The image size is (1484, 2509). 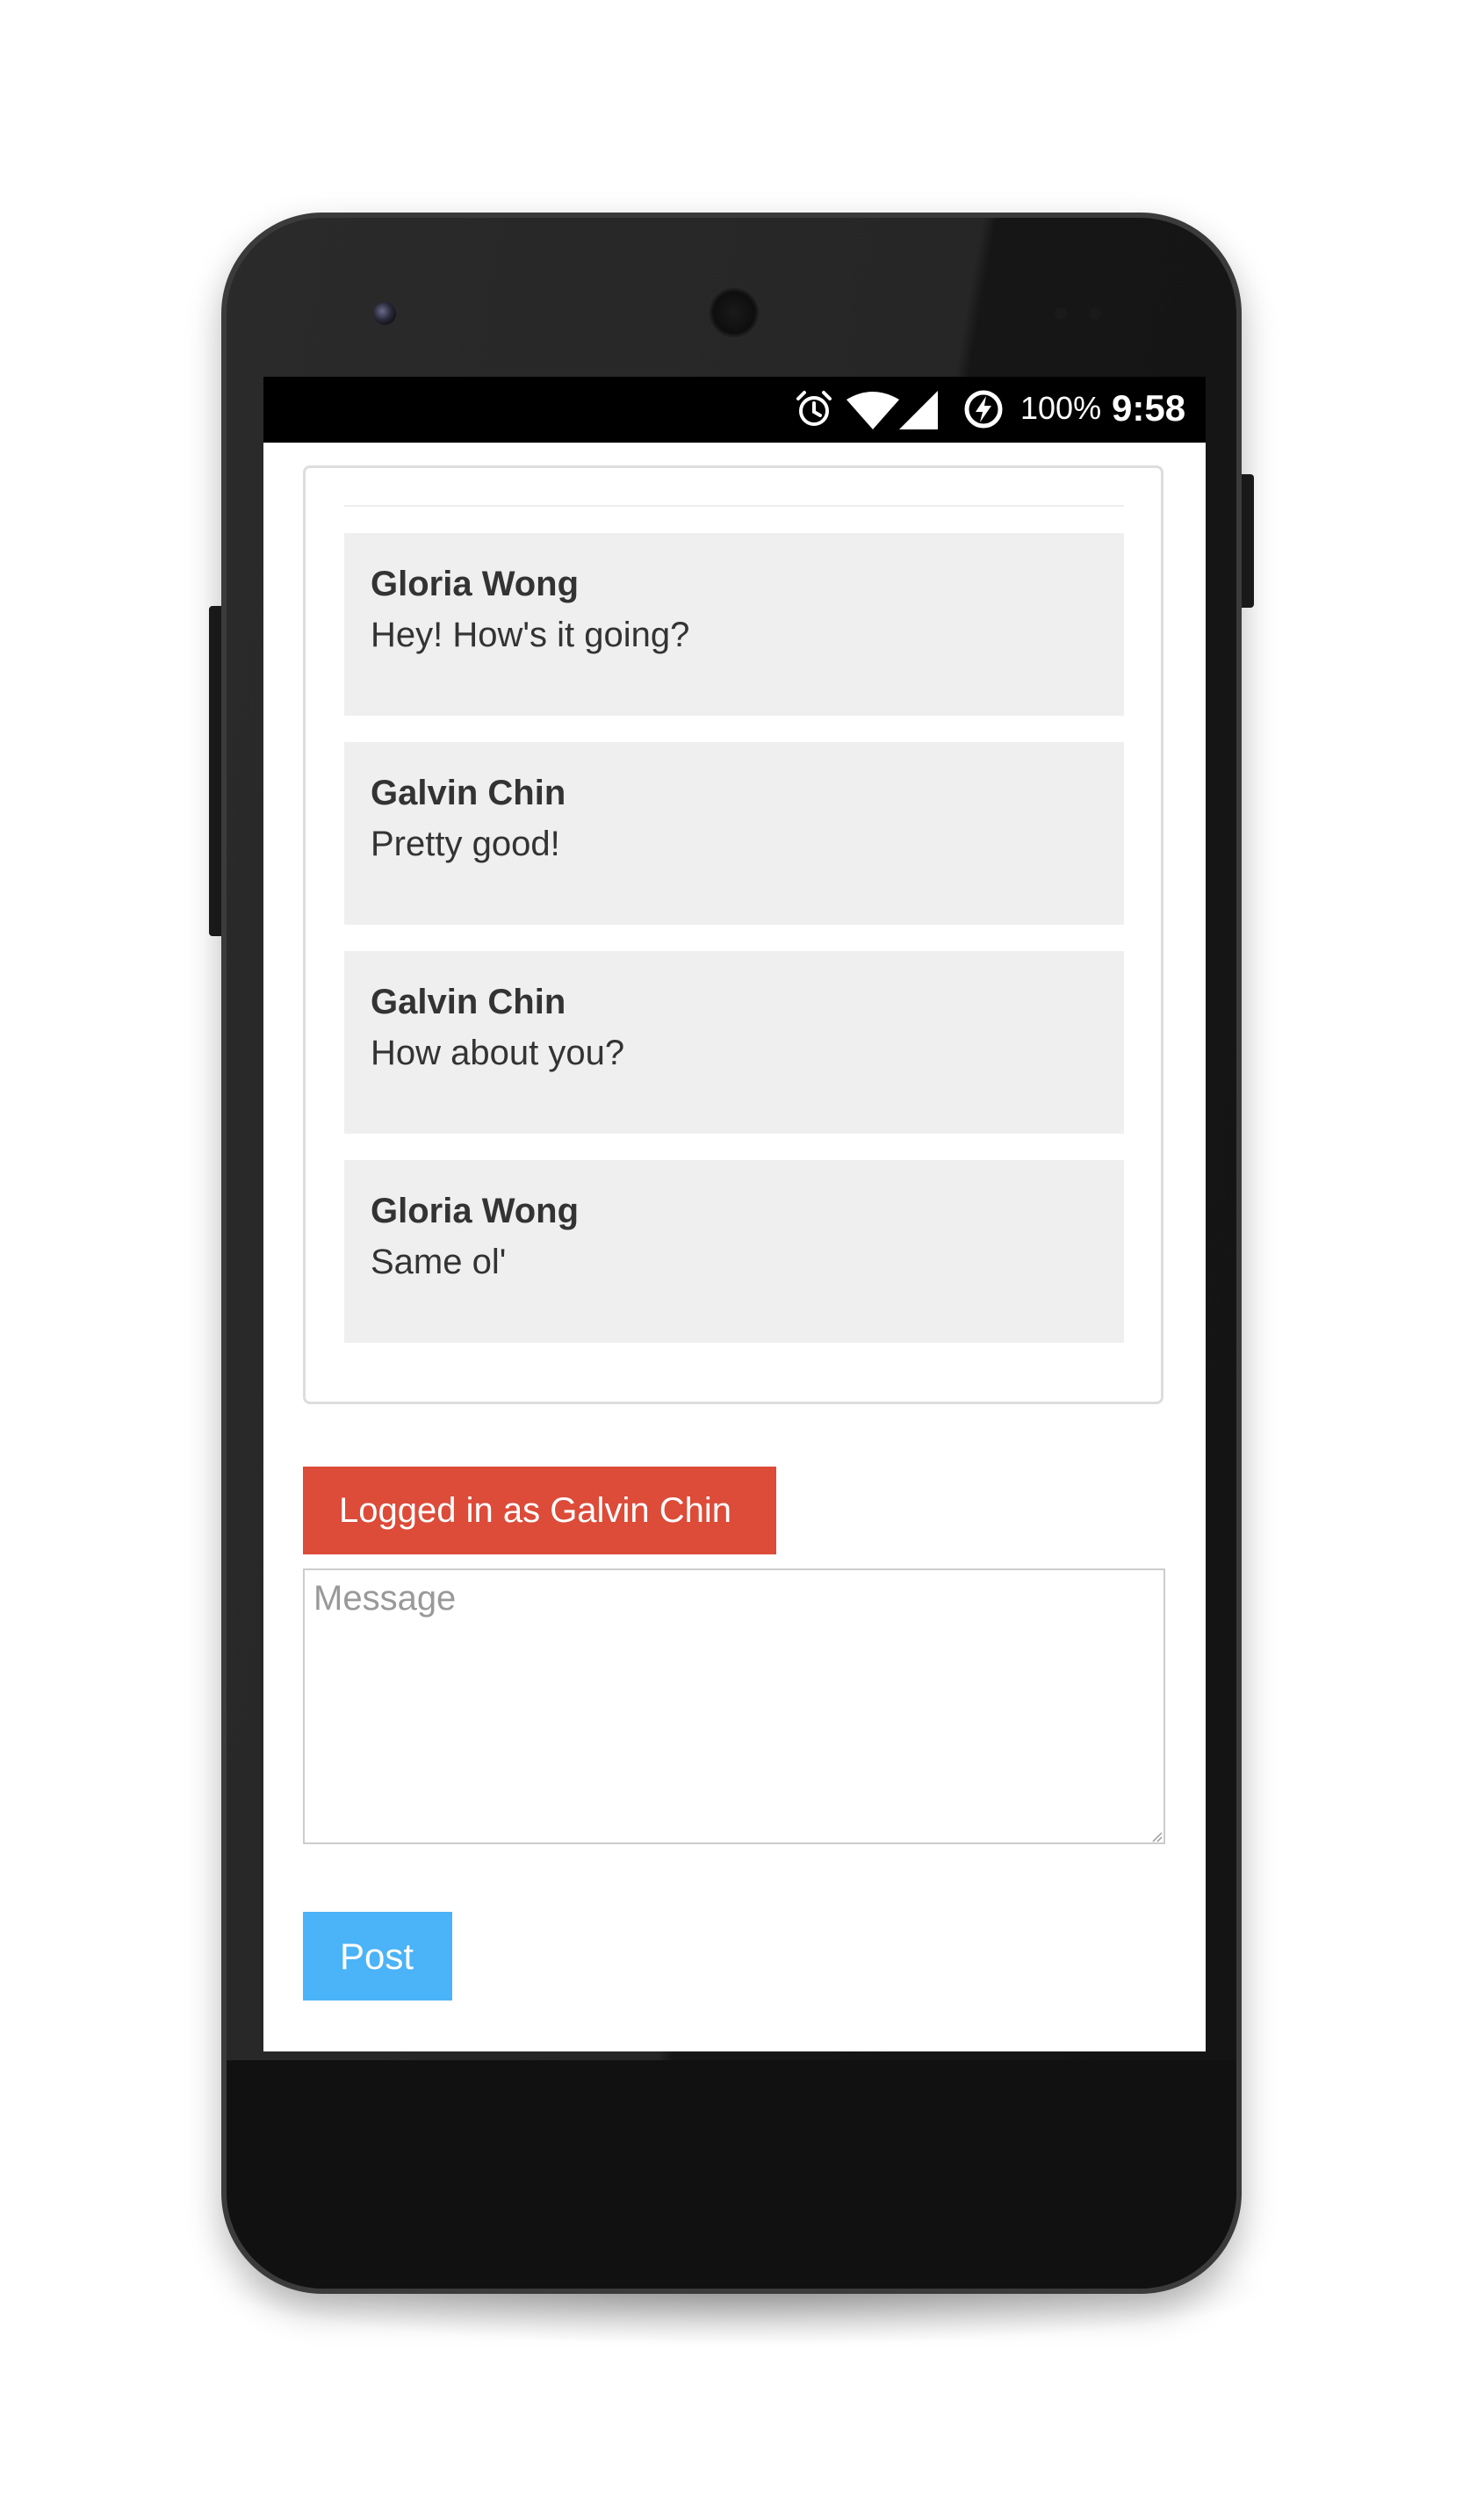 I want to click on status-bar: 100% 9:58, so click(x=734, y=410).